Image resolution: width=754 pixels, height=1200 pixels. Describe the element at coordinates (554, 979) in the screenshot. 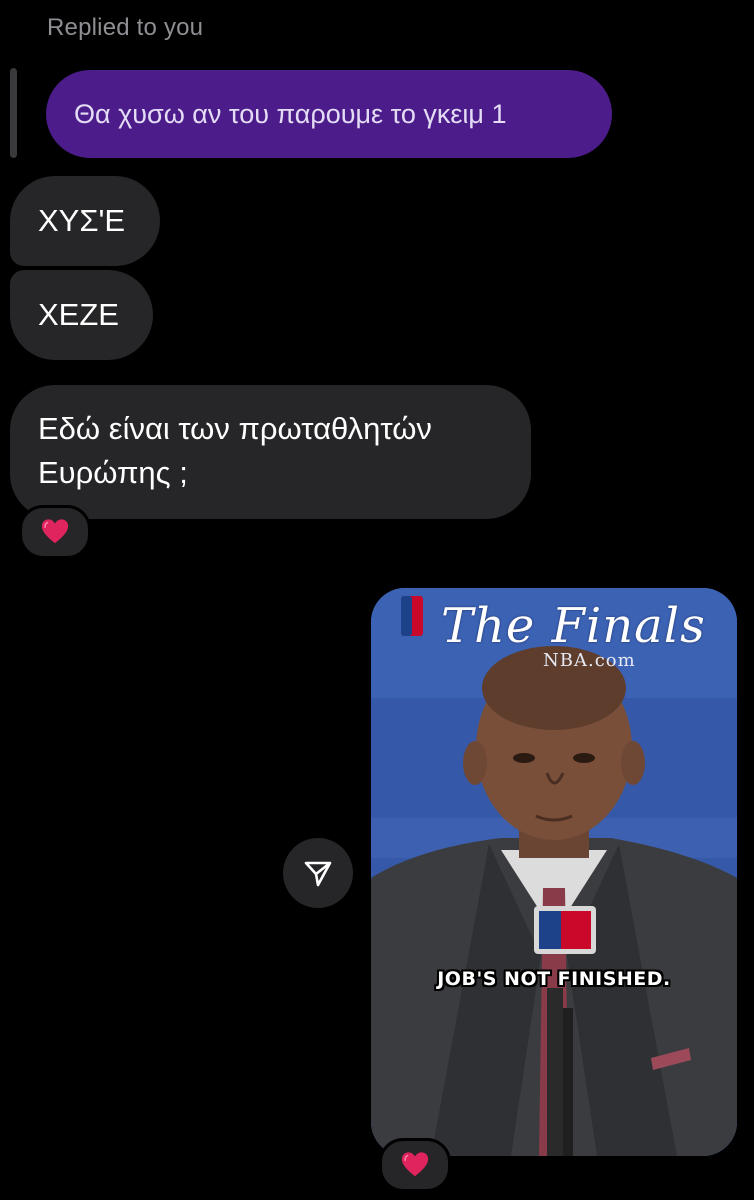

I see `media-caption: JOB'S NOT FINISHED.` at that location.